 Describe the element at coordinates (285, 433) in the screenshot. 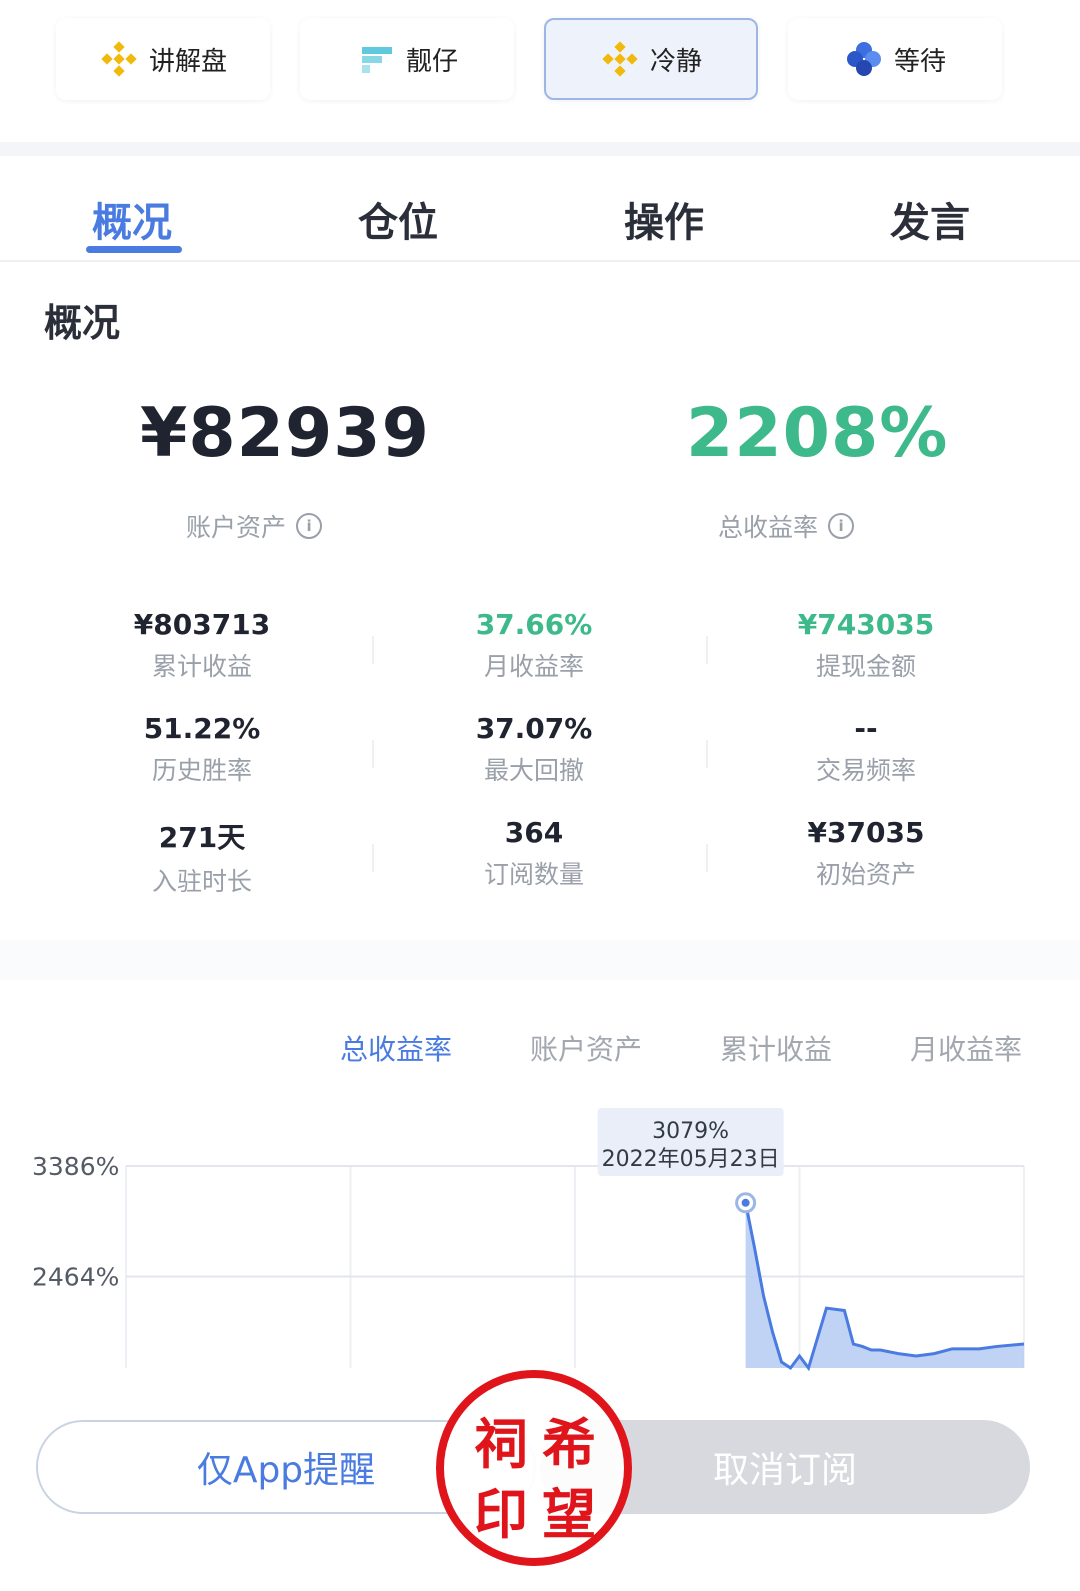

I see `account-assets-value: ¥82939` at that location.